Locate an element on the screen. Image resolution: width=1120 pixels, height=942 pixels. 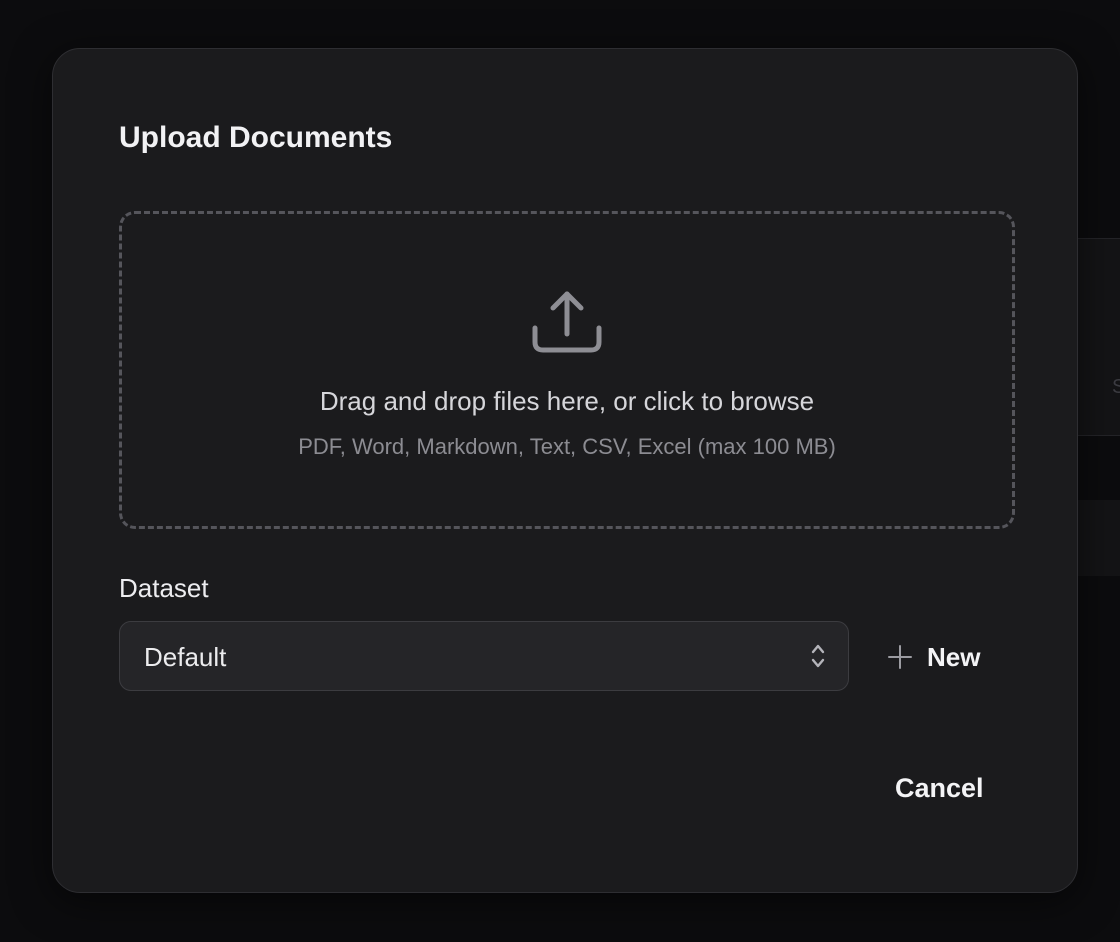
upload-icon is located at coordinates (567, 322).